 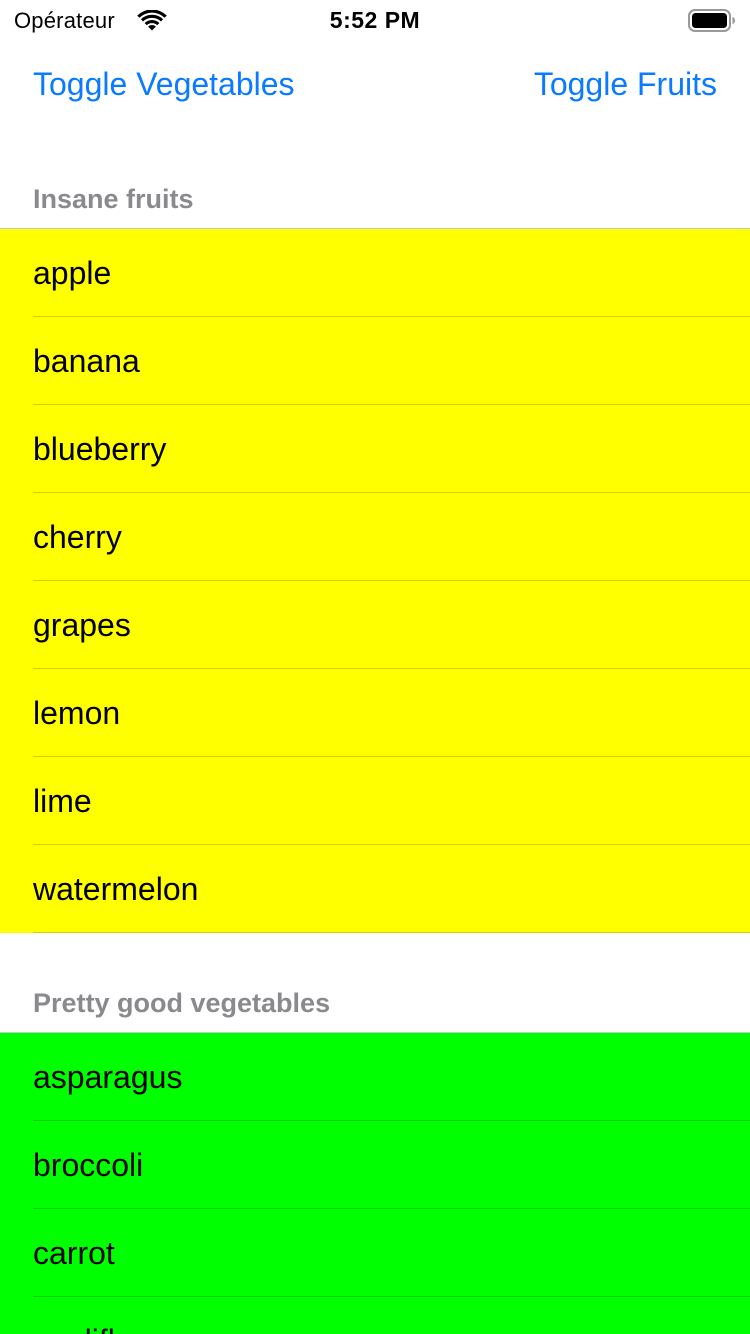 I want to click on list-item-lime: lime, so click(x=375, y=801).